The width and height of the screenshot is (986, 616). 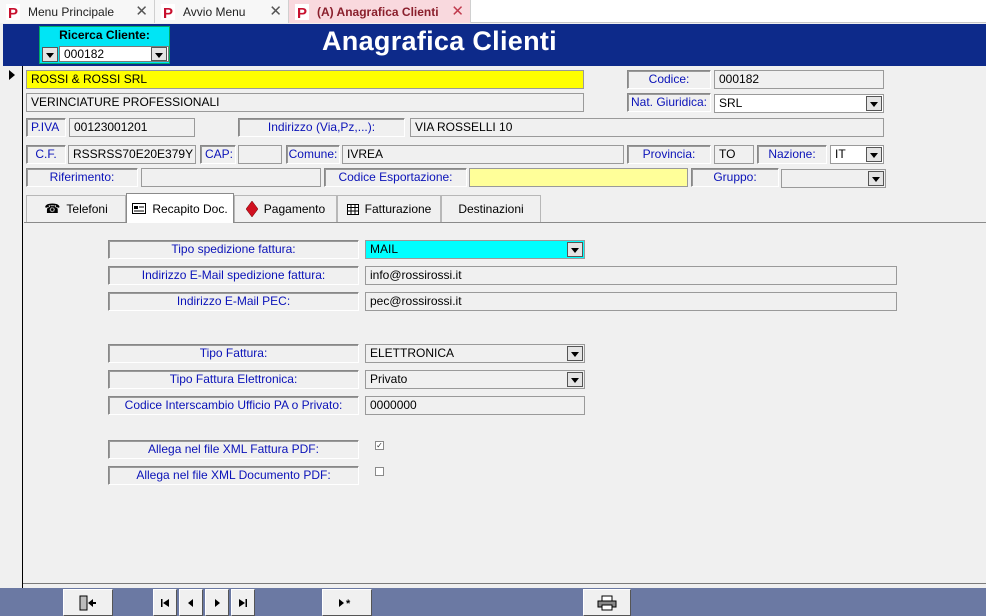 What do you see at coordinates (321, 127) in the screenshot?
I see `indirizzo-label: Indirizzo (Via,Pz,...):` at bounding box center [321, 127].